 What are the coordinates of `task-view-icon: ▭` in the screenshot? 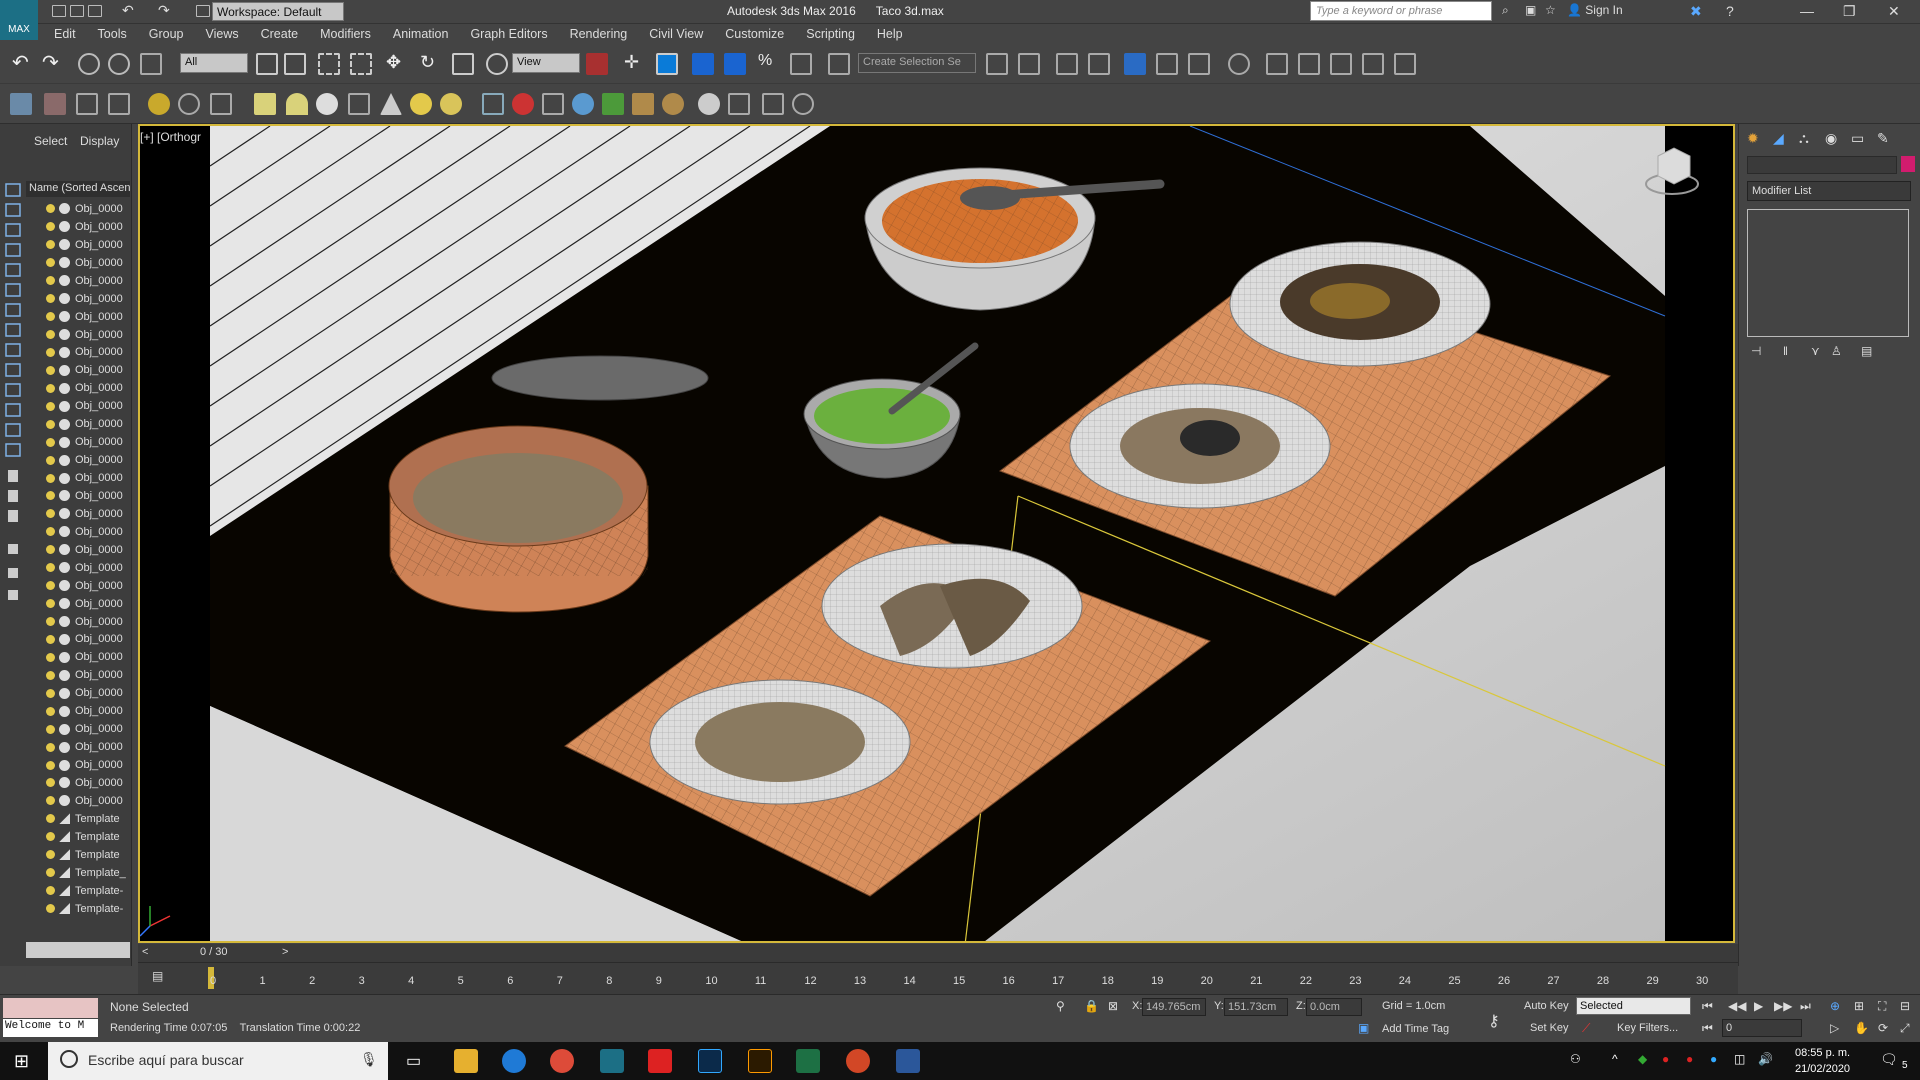 It's located at (413, 1061).